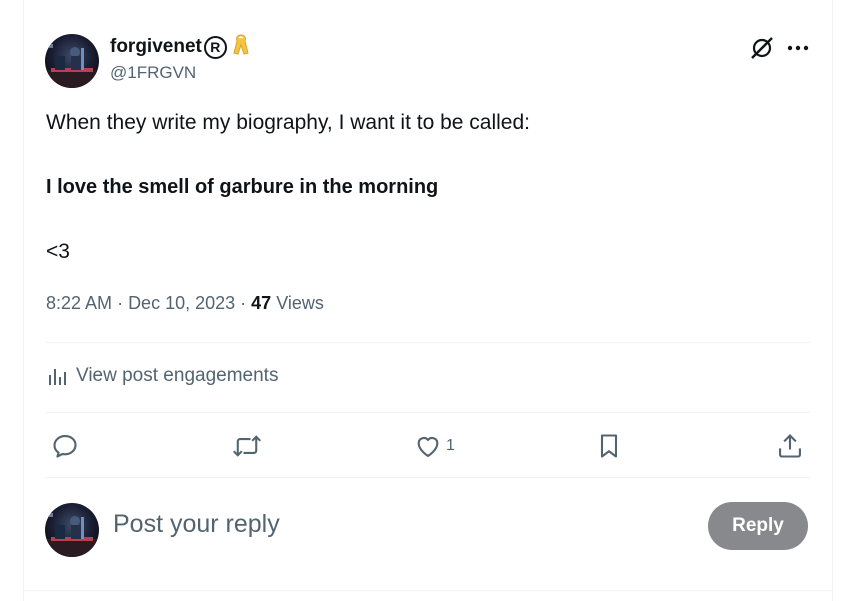 The image size is (856, 601). I want to click on views-count: 47, so click(261, 303).